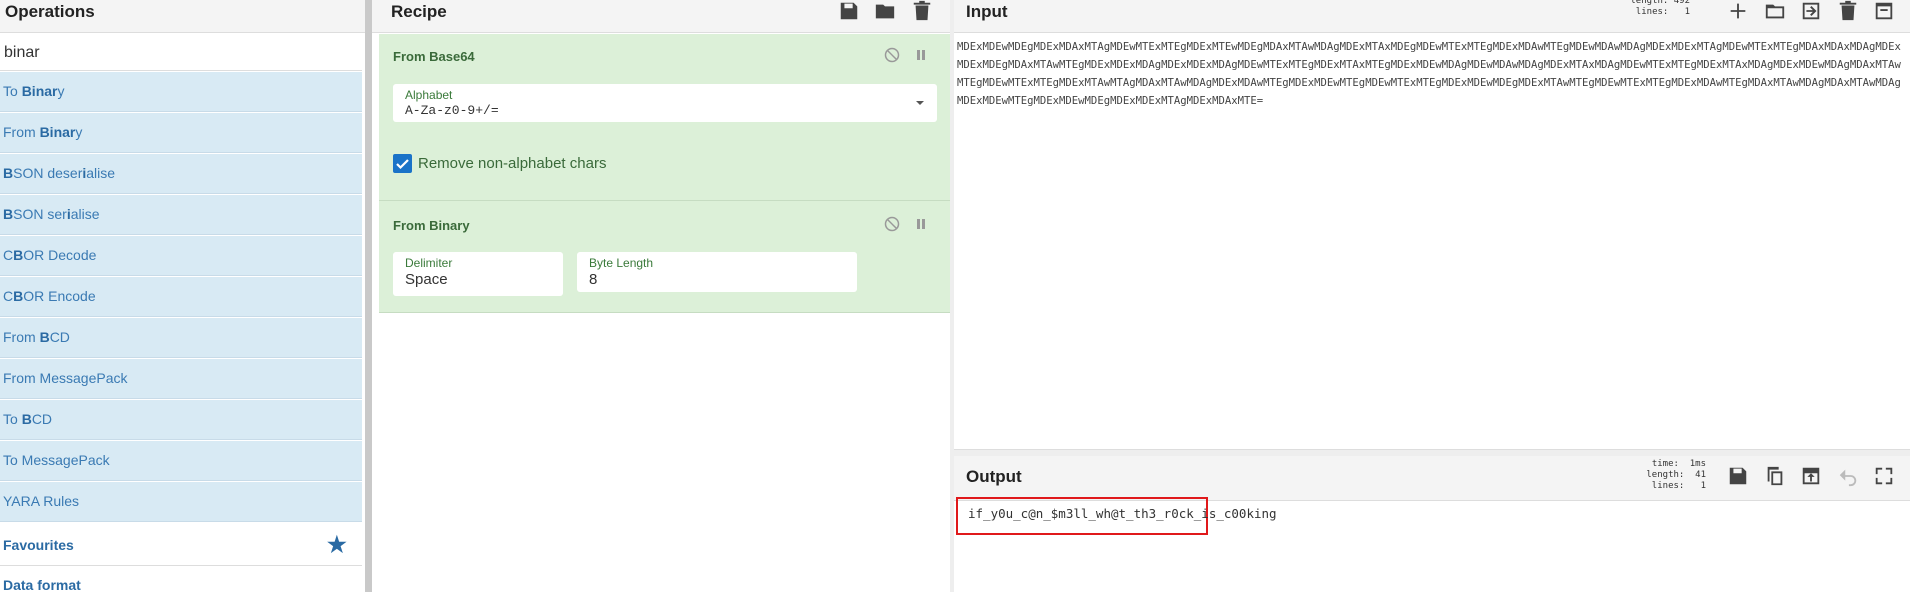  What do you see at coordinates (42, 585) in the screenshot?
I see `data-format-label: Data format` at bounding box center [42, 585].